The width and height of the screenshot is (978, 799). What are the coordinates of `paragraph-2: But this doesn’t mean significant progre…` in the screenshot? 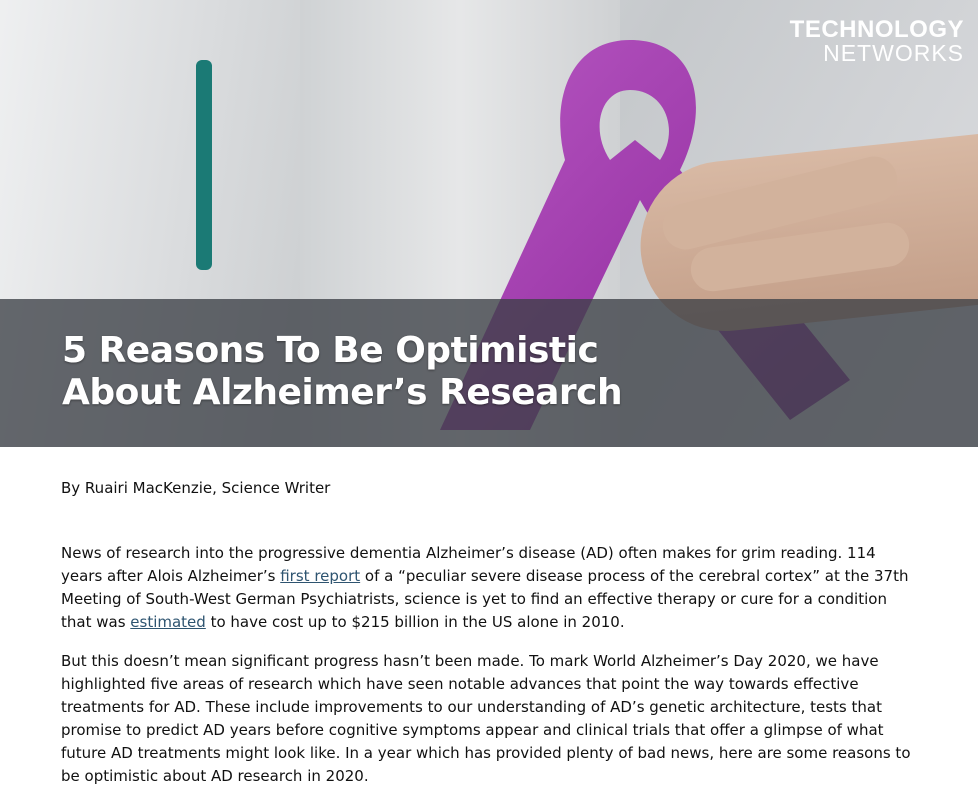 It's located at (486, 718).